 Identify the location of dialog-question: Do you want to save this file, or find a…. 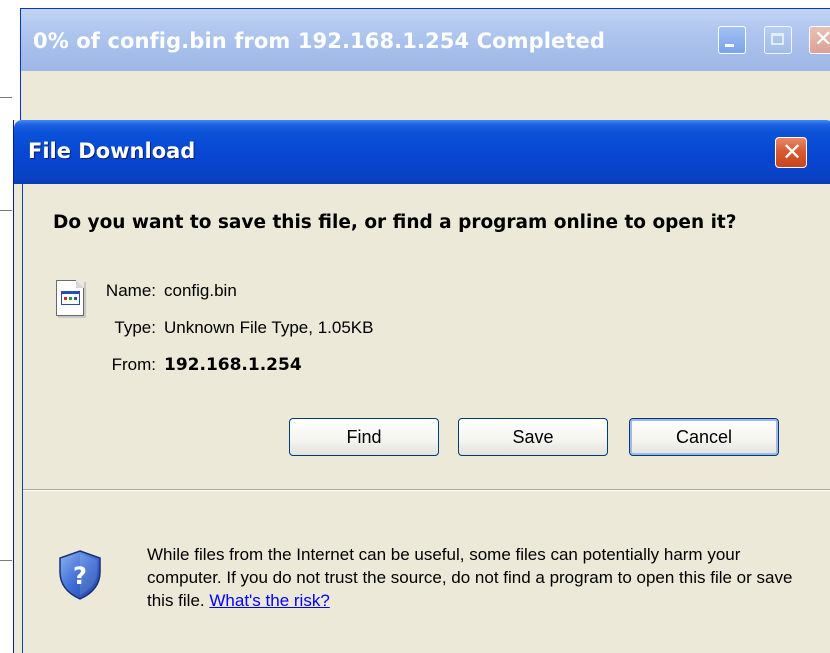
(395, 222).